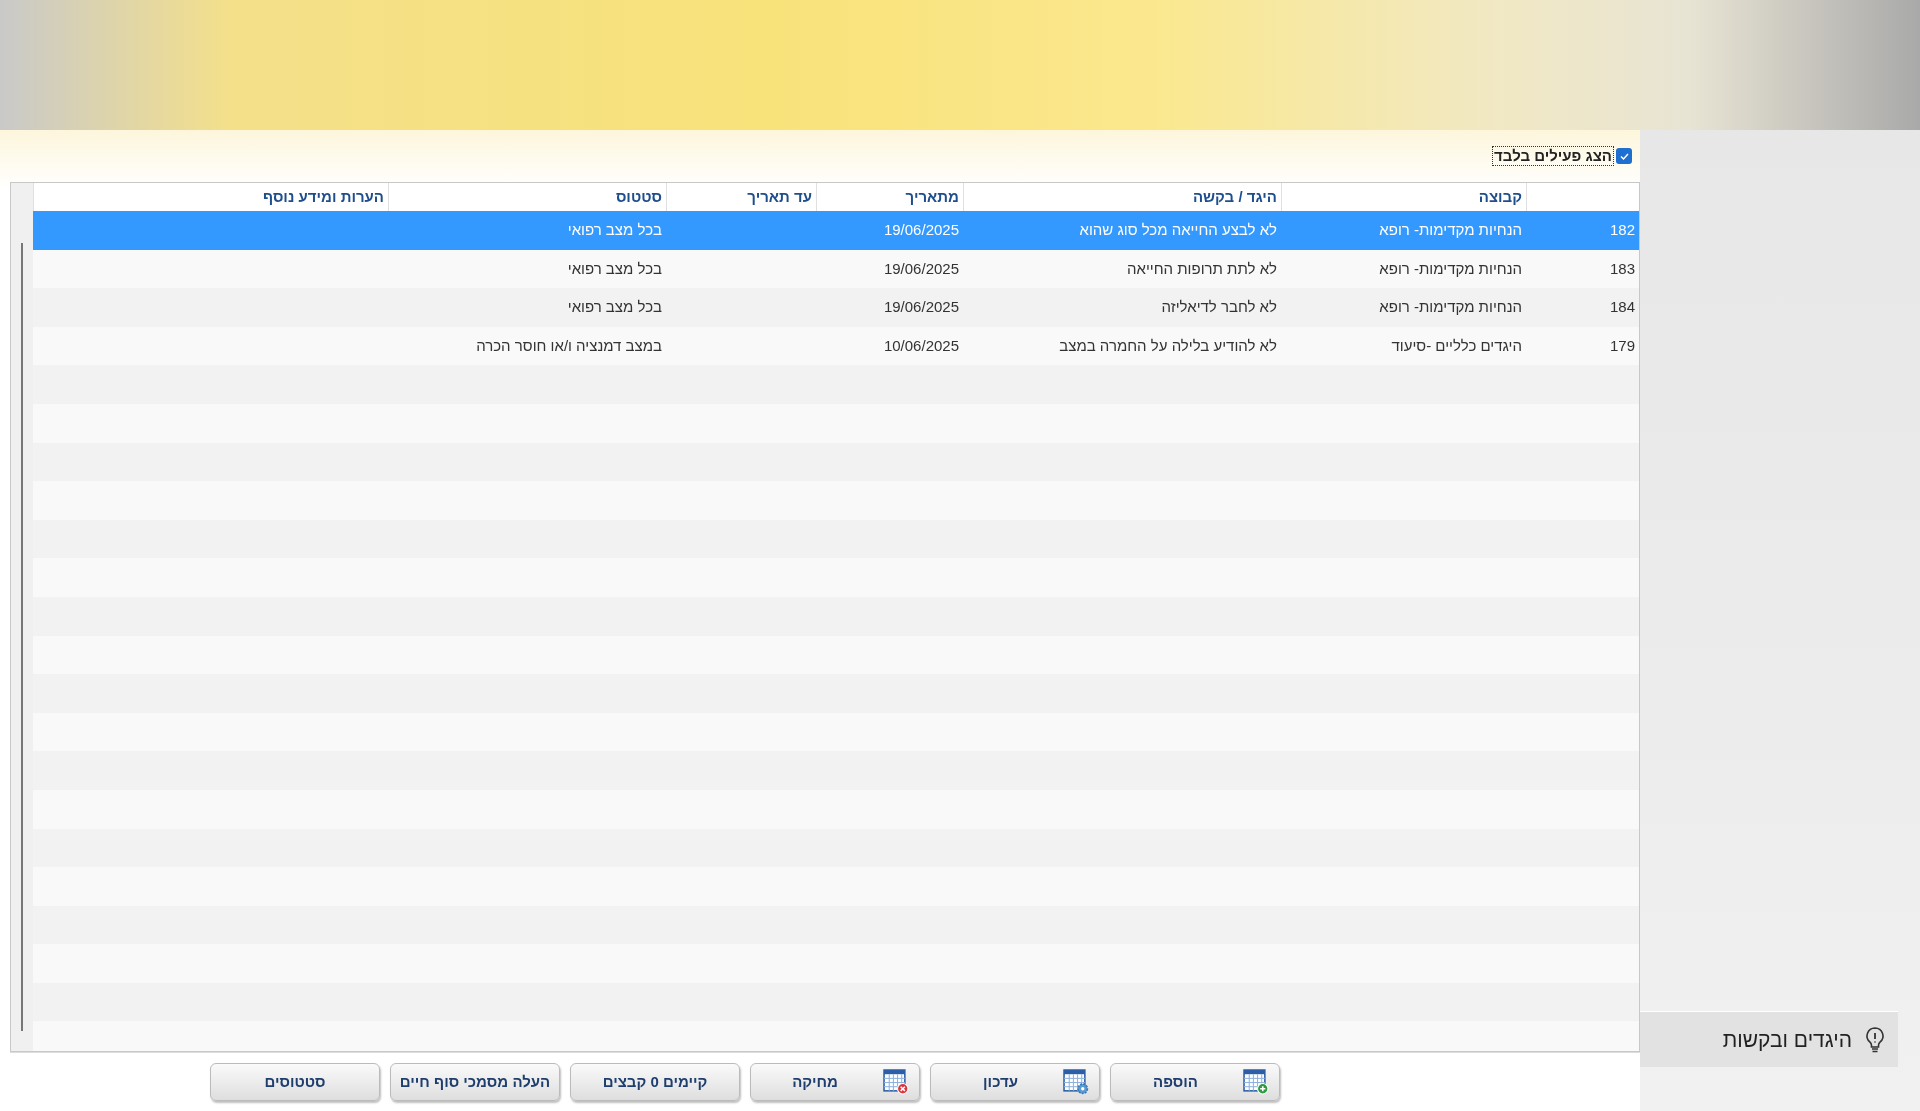 This screenshot has width=1920, height=1111. Describe the element at coordinates (22, 617) in the screenshot. I see `scrollbar` at that location.